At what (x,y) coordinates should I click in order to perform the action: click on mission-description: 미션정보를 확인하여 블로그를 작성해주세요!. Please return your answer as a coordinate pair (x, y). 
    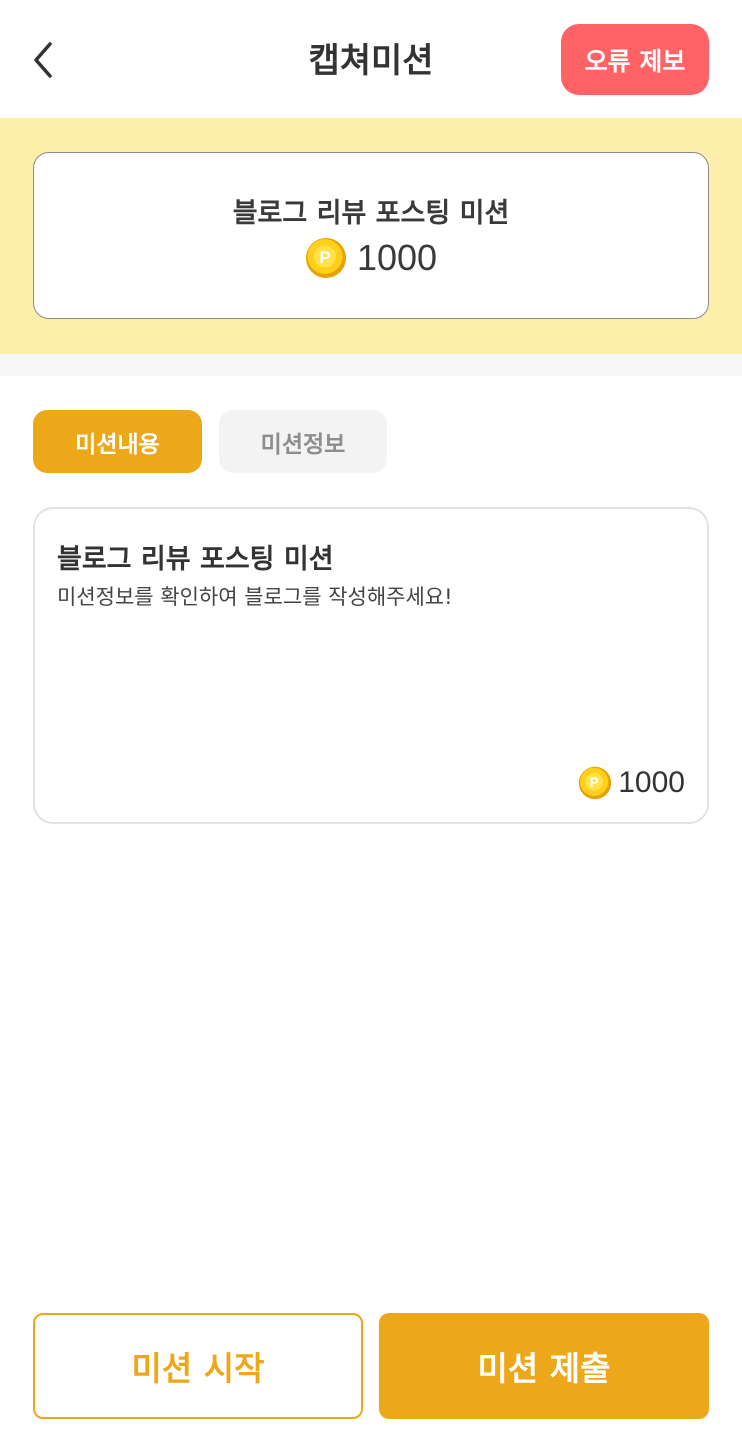
    Looking at the image, I should click on (255, 597).